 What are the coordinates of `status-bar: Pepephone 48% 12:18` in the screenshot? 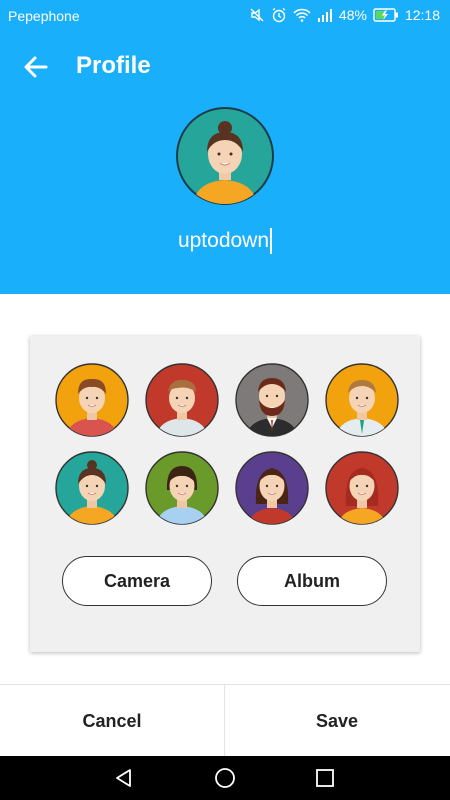 It's located at (225, 16).